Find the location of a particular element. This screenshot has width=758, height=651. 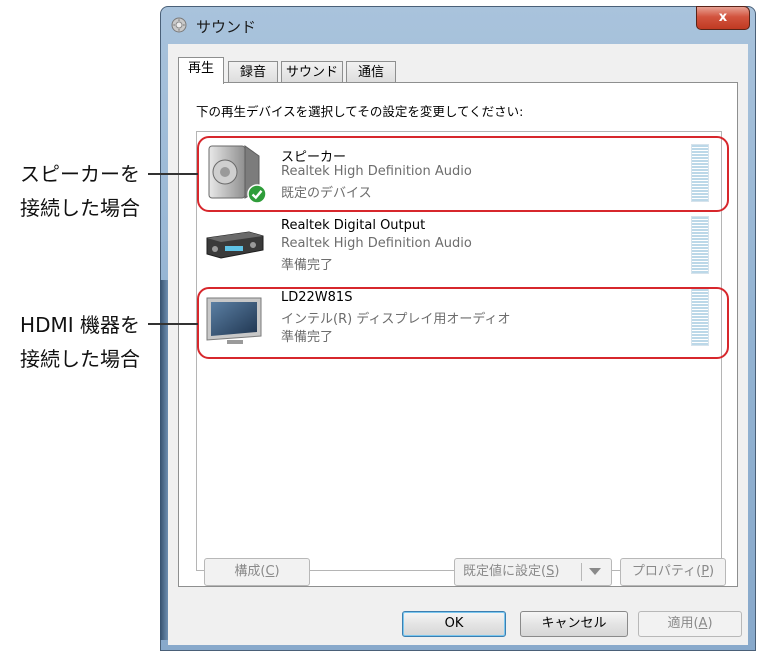

receiver-icon is located at coordinates (234, 245).